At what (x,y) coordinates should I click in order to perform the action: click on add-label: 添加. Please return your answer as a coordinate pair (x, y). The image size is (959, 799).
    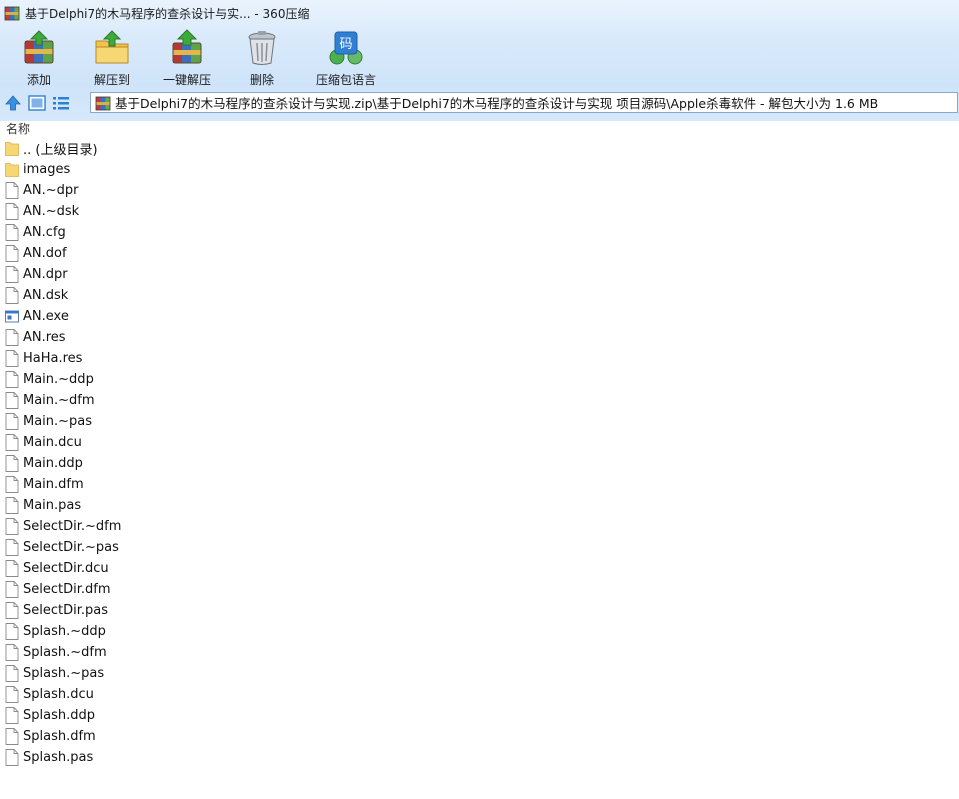
    Looking at the image, I should click on (38, 80).